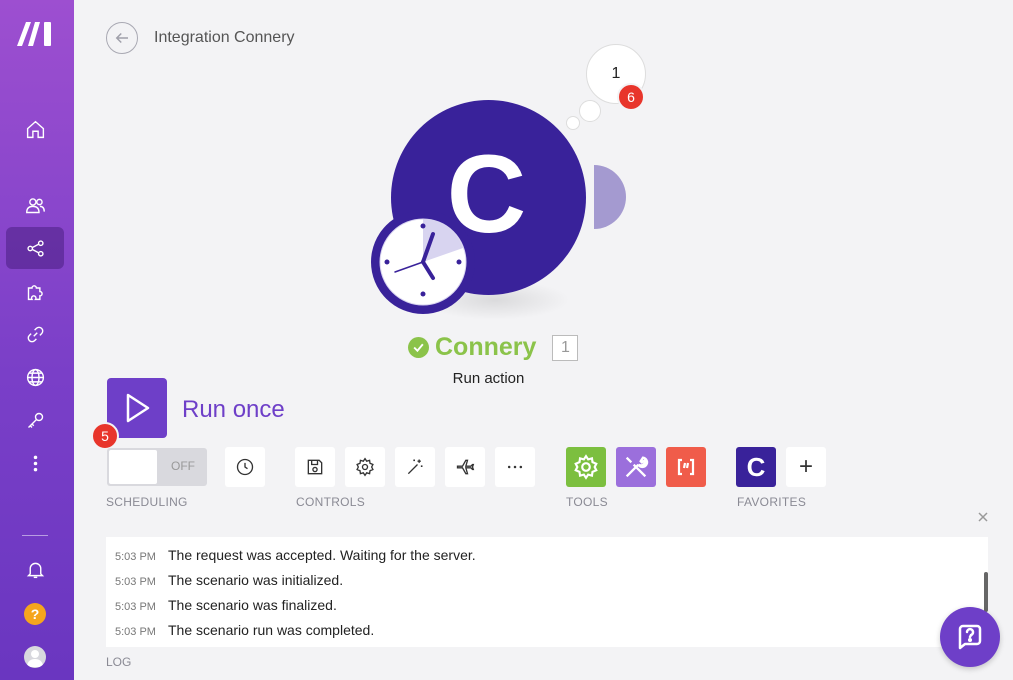  Describe the element at coordinates (331, 502) in the screenshot. I see `controls-label: CONTROLS` at that location.